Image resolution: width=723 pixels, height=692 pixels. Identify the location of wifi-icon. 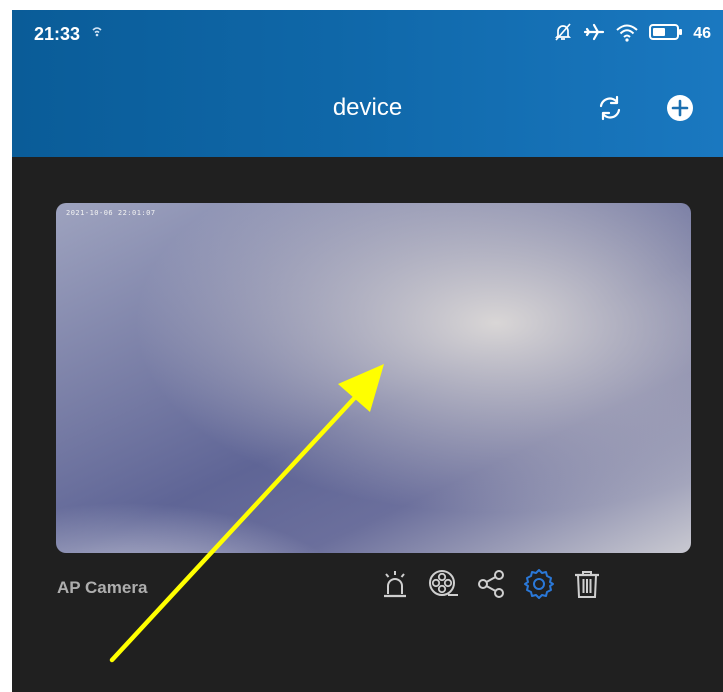
(627, 34).